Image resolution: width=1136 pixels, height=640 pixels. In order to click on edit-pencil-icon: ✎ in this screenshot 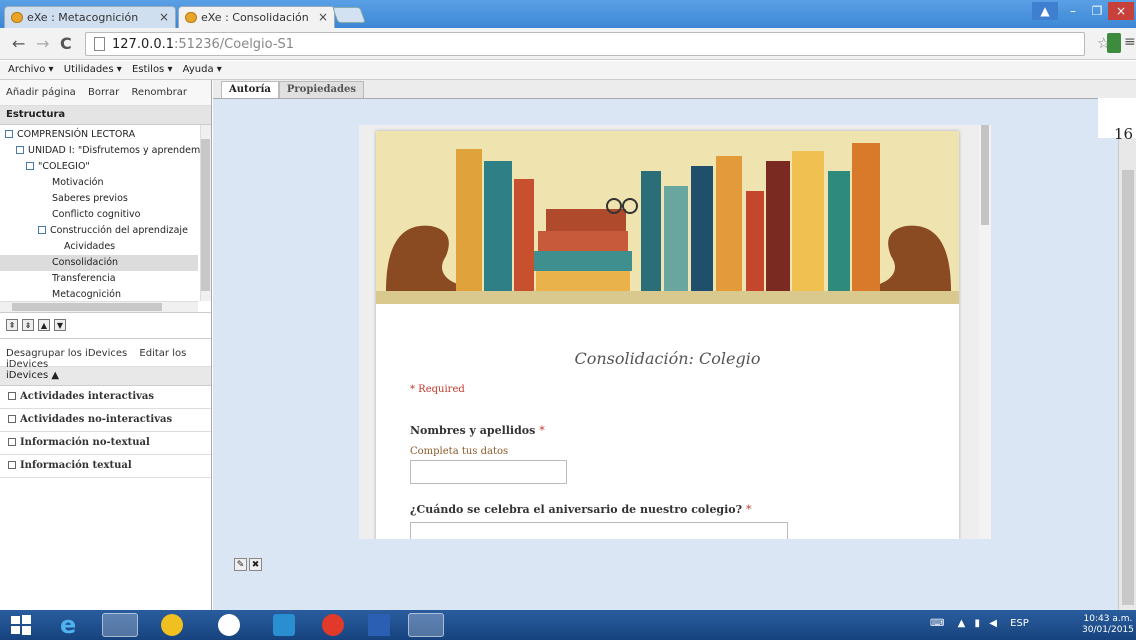, I will do `click(240, 564)`.